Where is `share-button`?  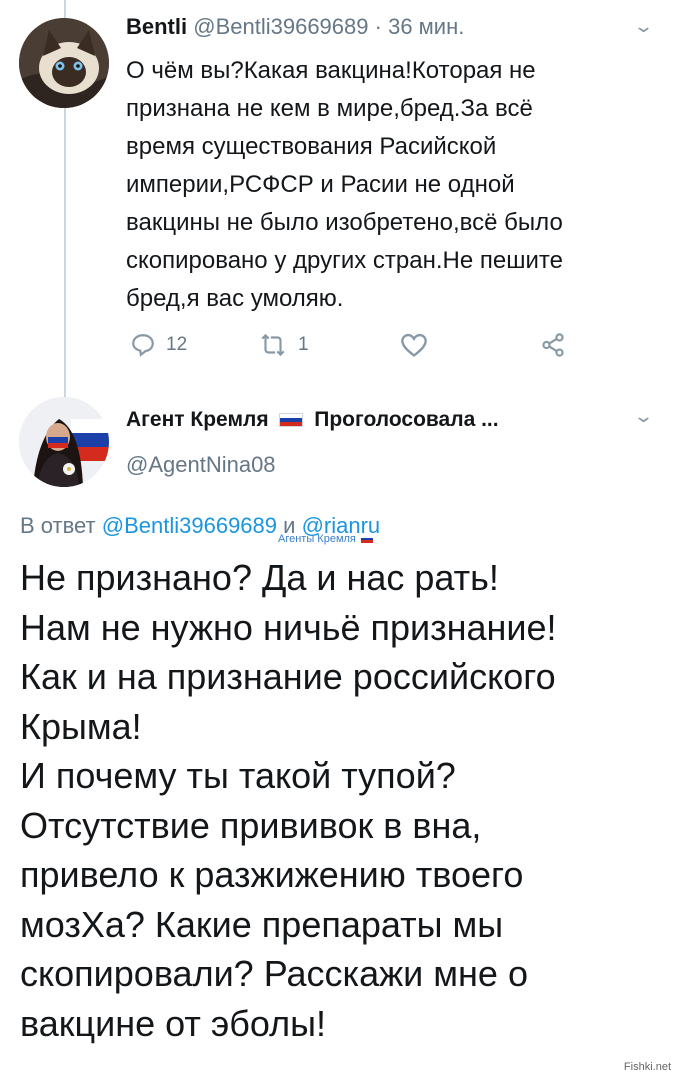 share-button is located at coordinates (553, 345).